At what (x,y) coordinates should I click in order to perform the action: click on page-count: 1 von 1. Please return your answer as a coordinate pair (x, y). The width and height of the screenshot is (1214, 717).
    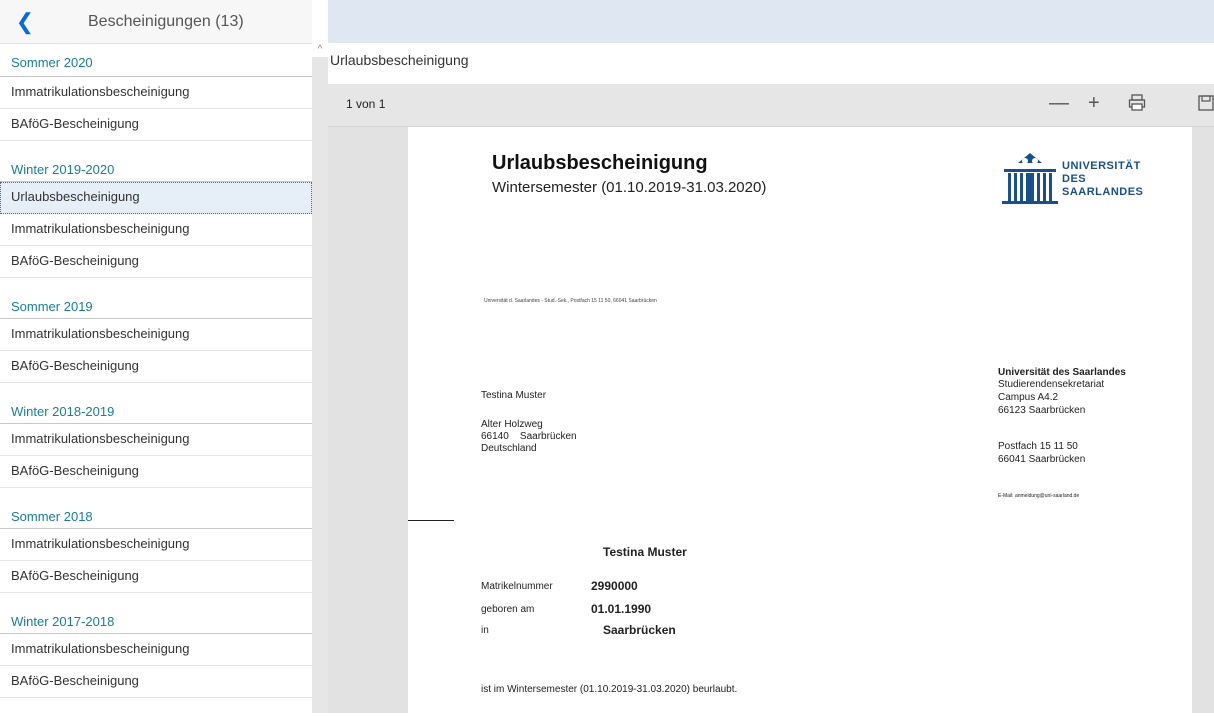
    Looking at the image, I should click on (366, 104).